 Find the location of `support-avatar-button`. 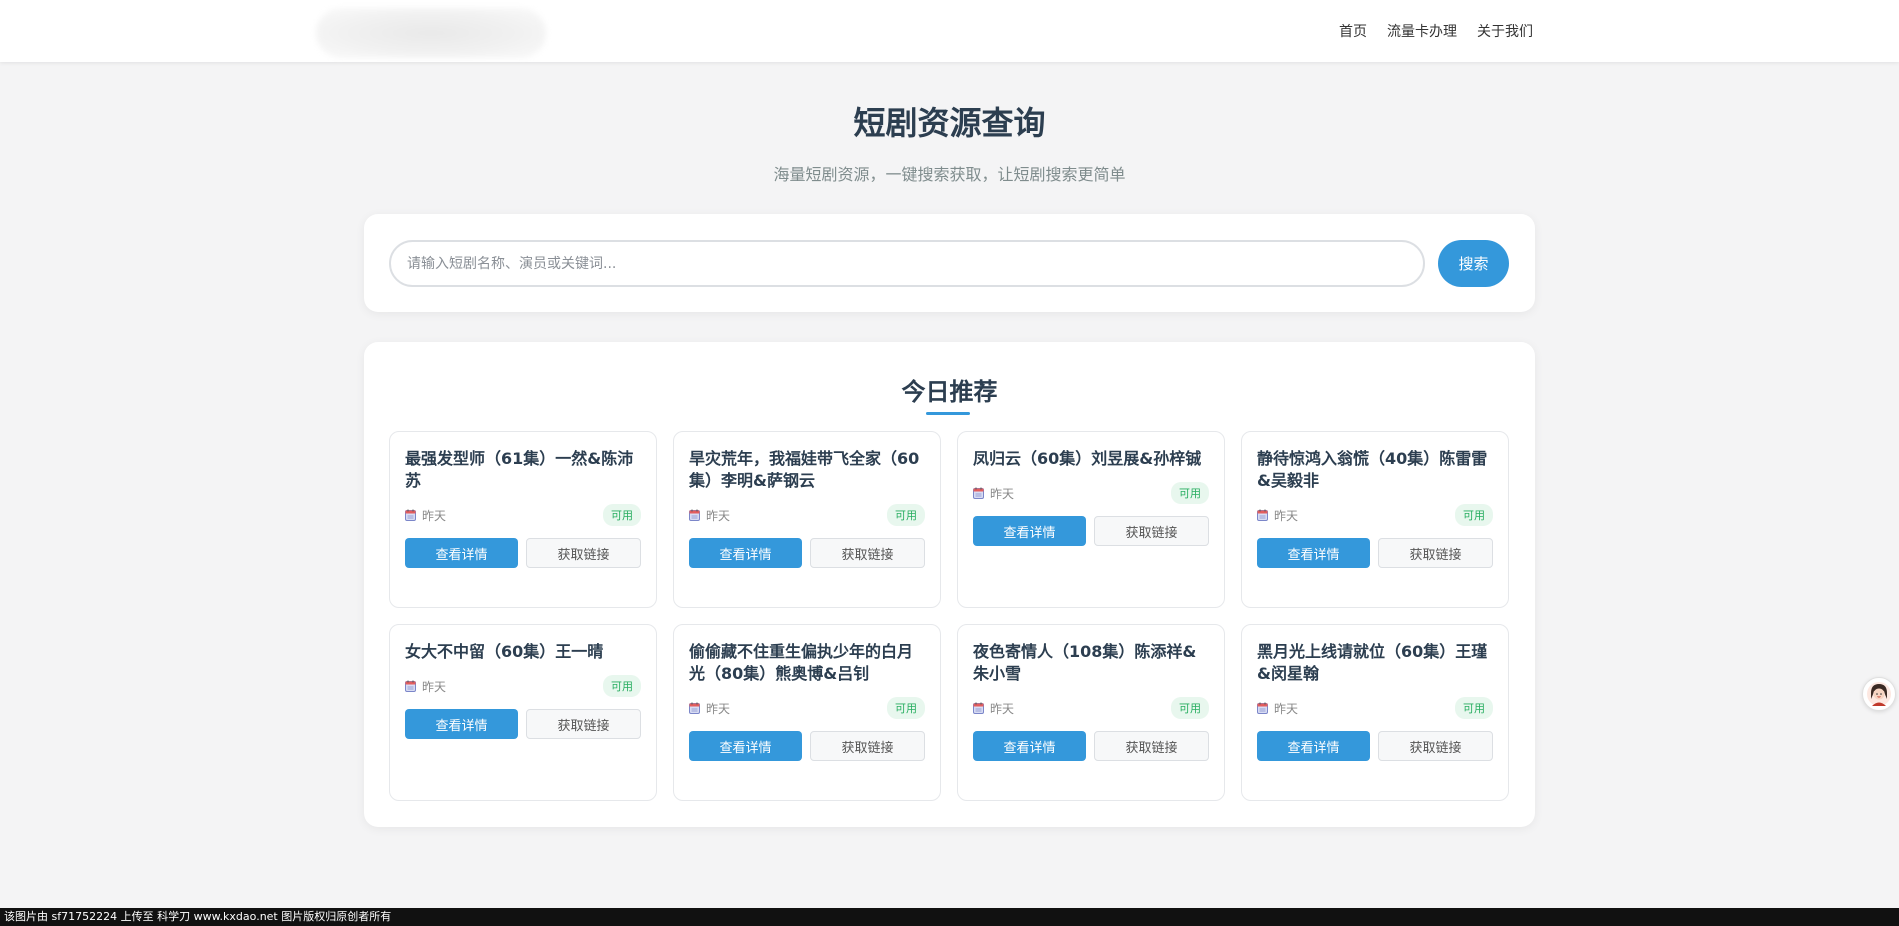

support-avatar-button is located at coordinates (1879, 694).